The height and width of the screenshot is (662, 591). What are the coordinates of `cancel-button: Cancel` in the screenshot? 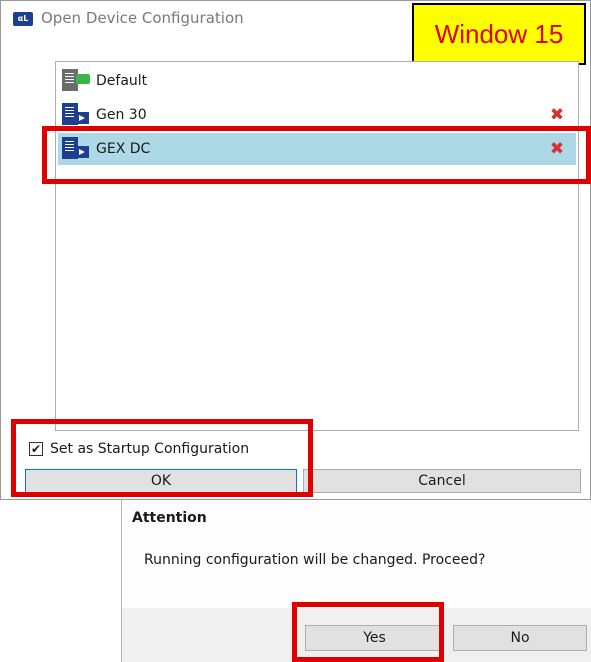 It's located at (442, 481).